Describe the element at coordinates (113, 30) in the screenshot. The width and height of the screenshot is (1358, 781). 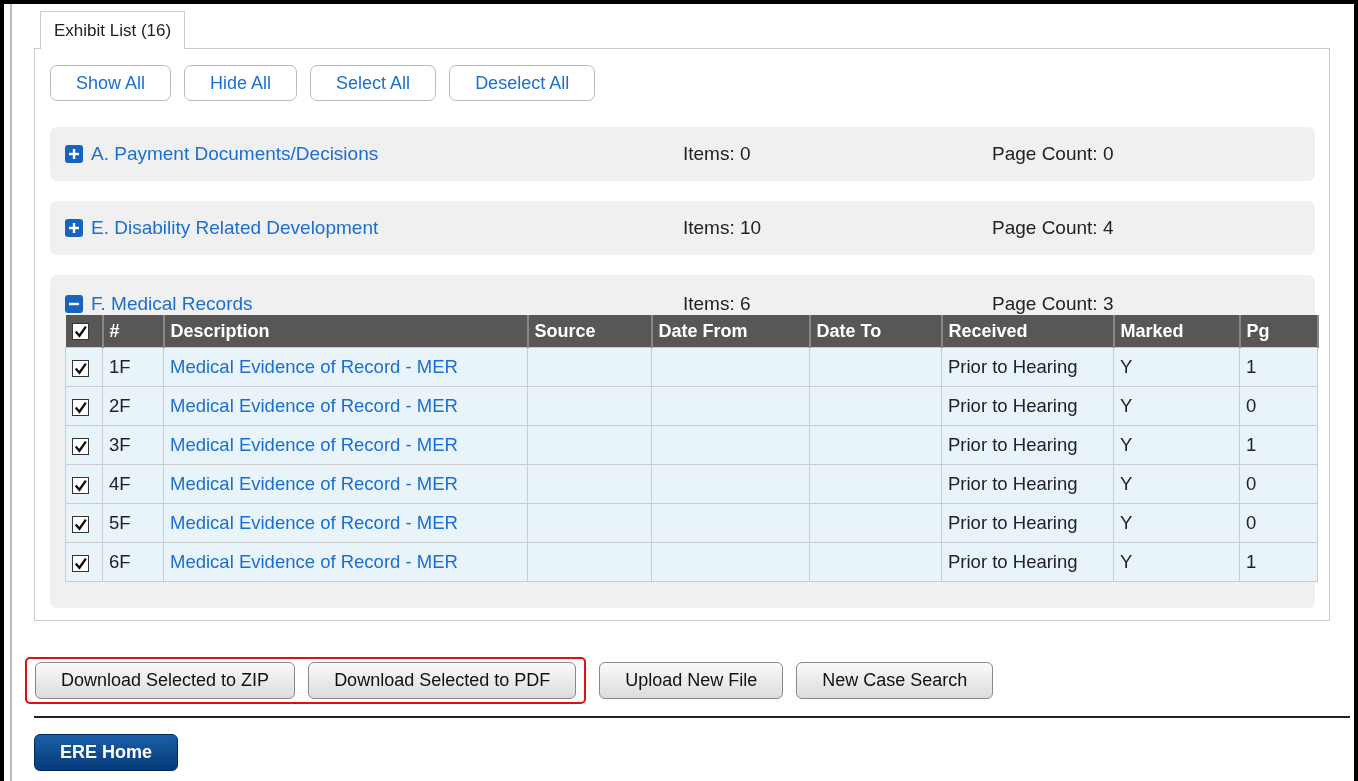
I see `tab: Exhibit List (16)` at that location.